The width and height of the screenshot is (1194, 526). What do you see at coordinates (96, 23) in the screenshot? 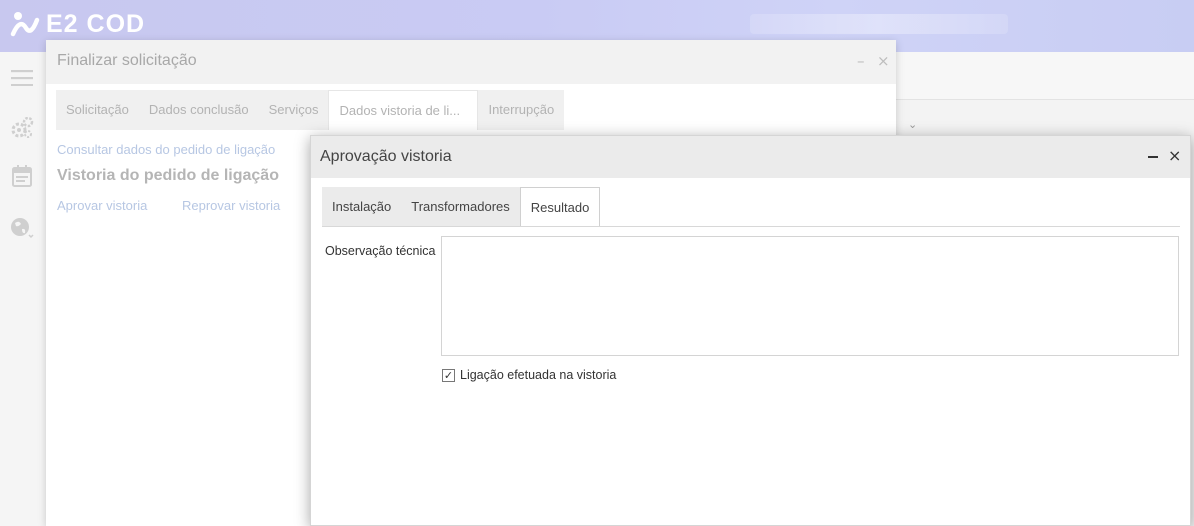
I see `logo-text: E2 COD` at bounding box center [96, 23].